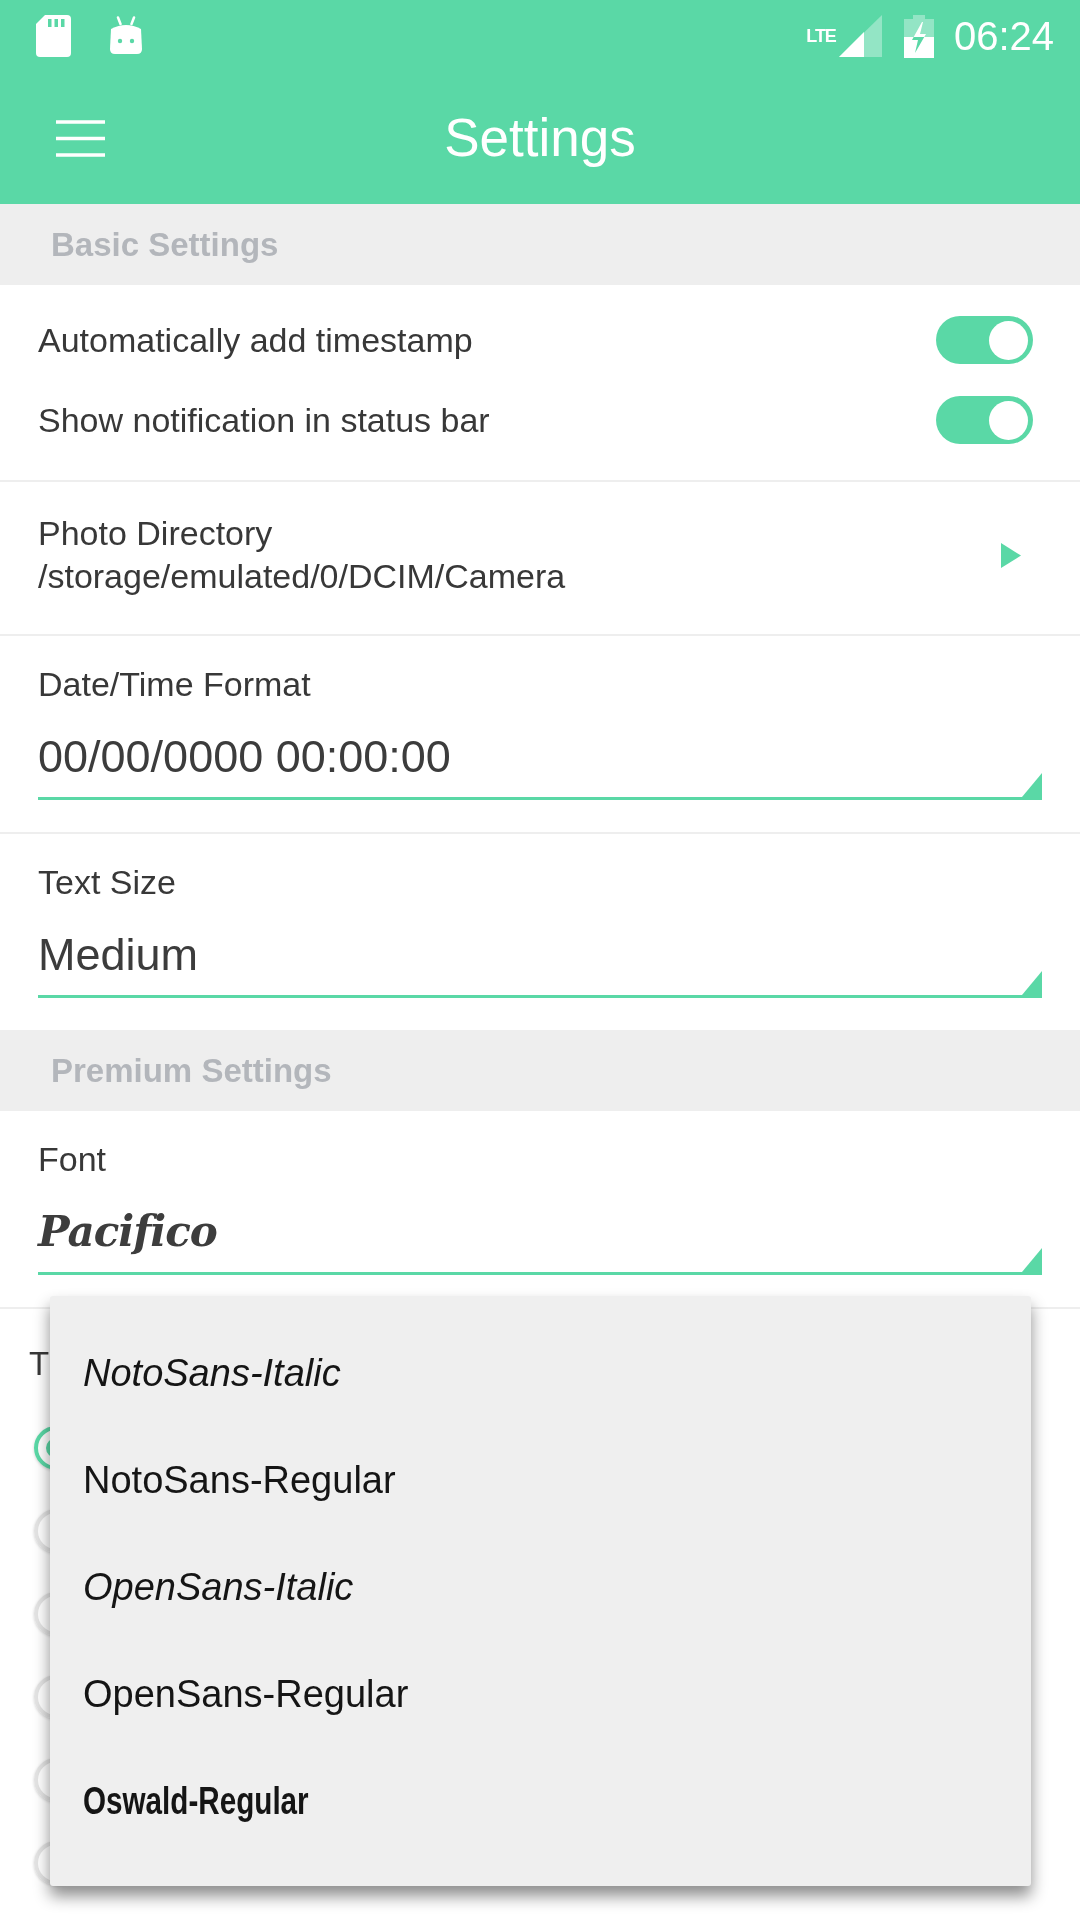 The height and width of the screenshot is (1920, 1080). What do you see at coordinates (156, 533) in the screenshot?
I see `setting-label: Photo Directory` at bounding box center [156, 533].